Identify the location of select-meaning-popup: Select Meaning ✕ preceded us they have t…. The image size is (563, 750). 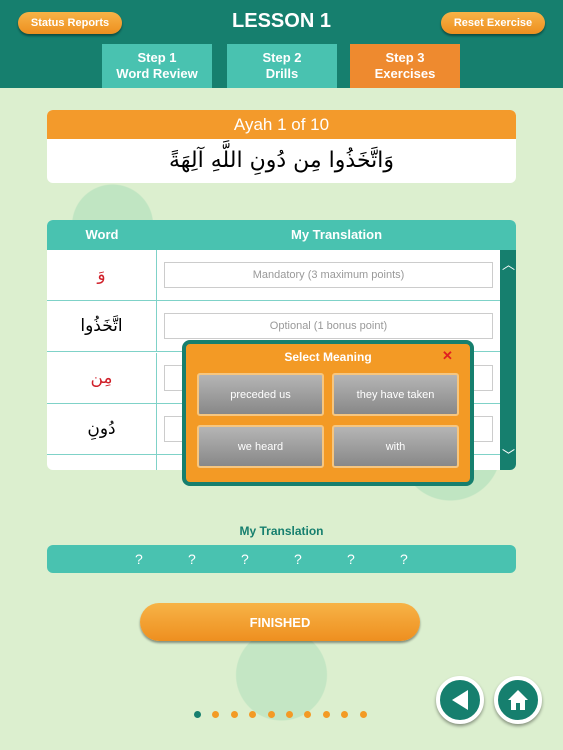
(328, 413).